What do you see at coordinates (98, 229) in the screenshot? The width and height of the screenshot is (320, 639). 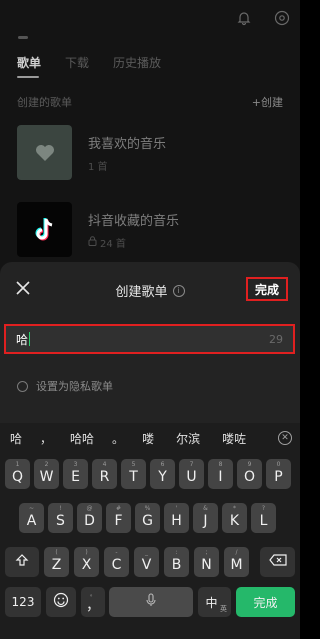 I see `playlist-item: 抖音收藏的音乐 24 首` at bounding box center [98, 229].